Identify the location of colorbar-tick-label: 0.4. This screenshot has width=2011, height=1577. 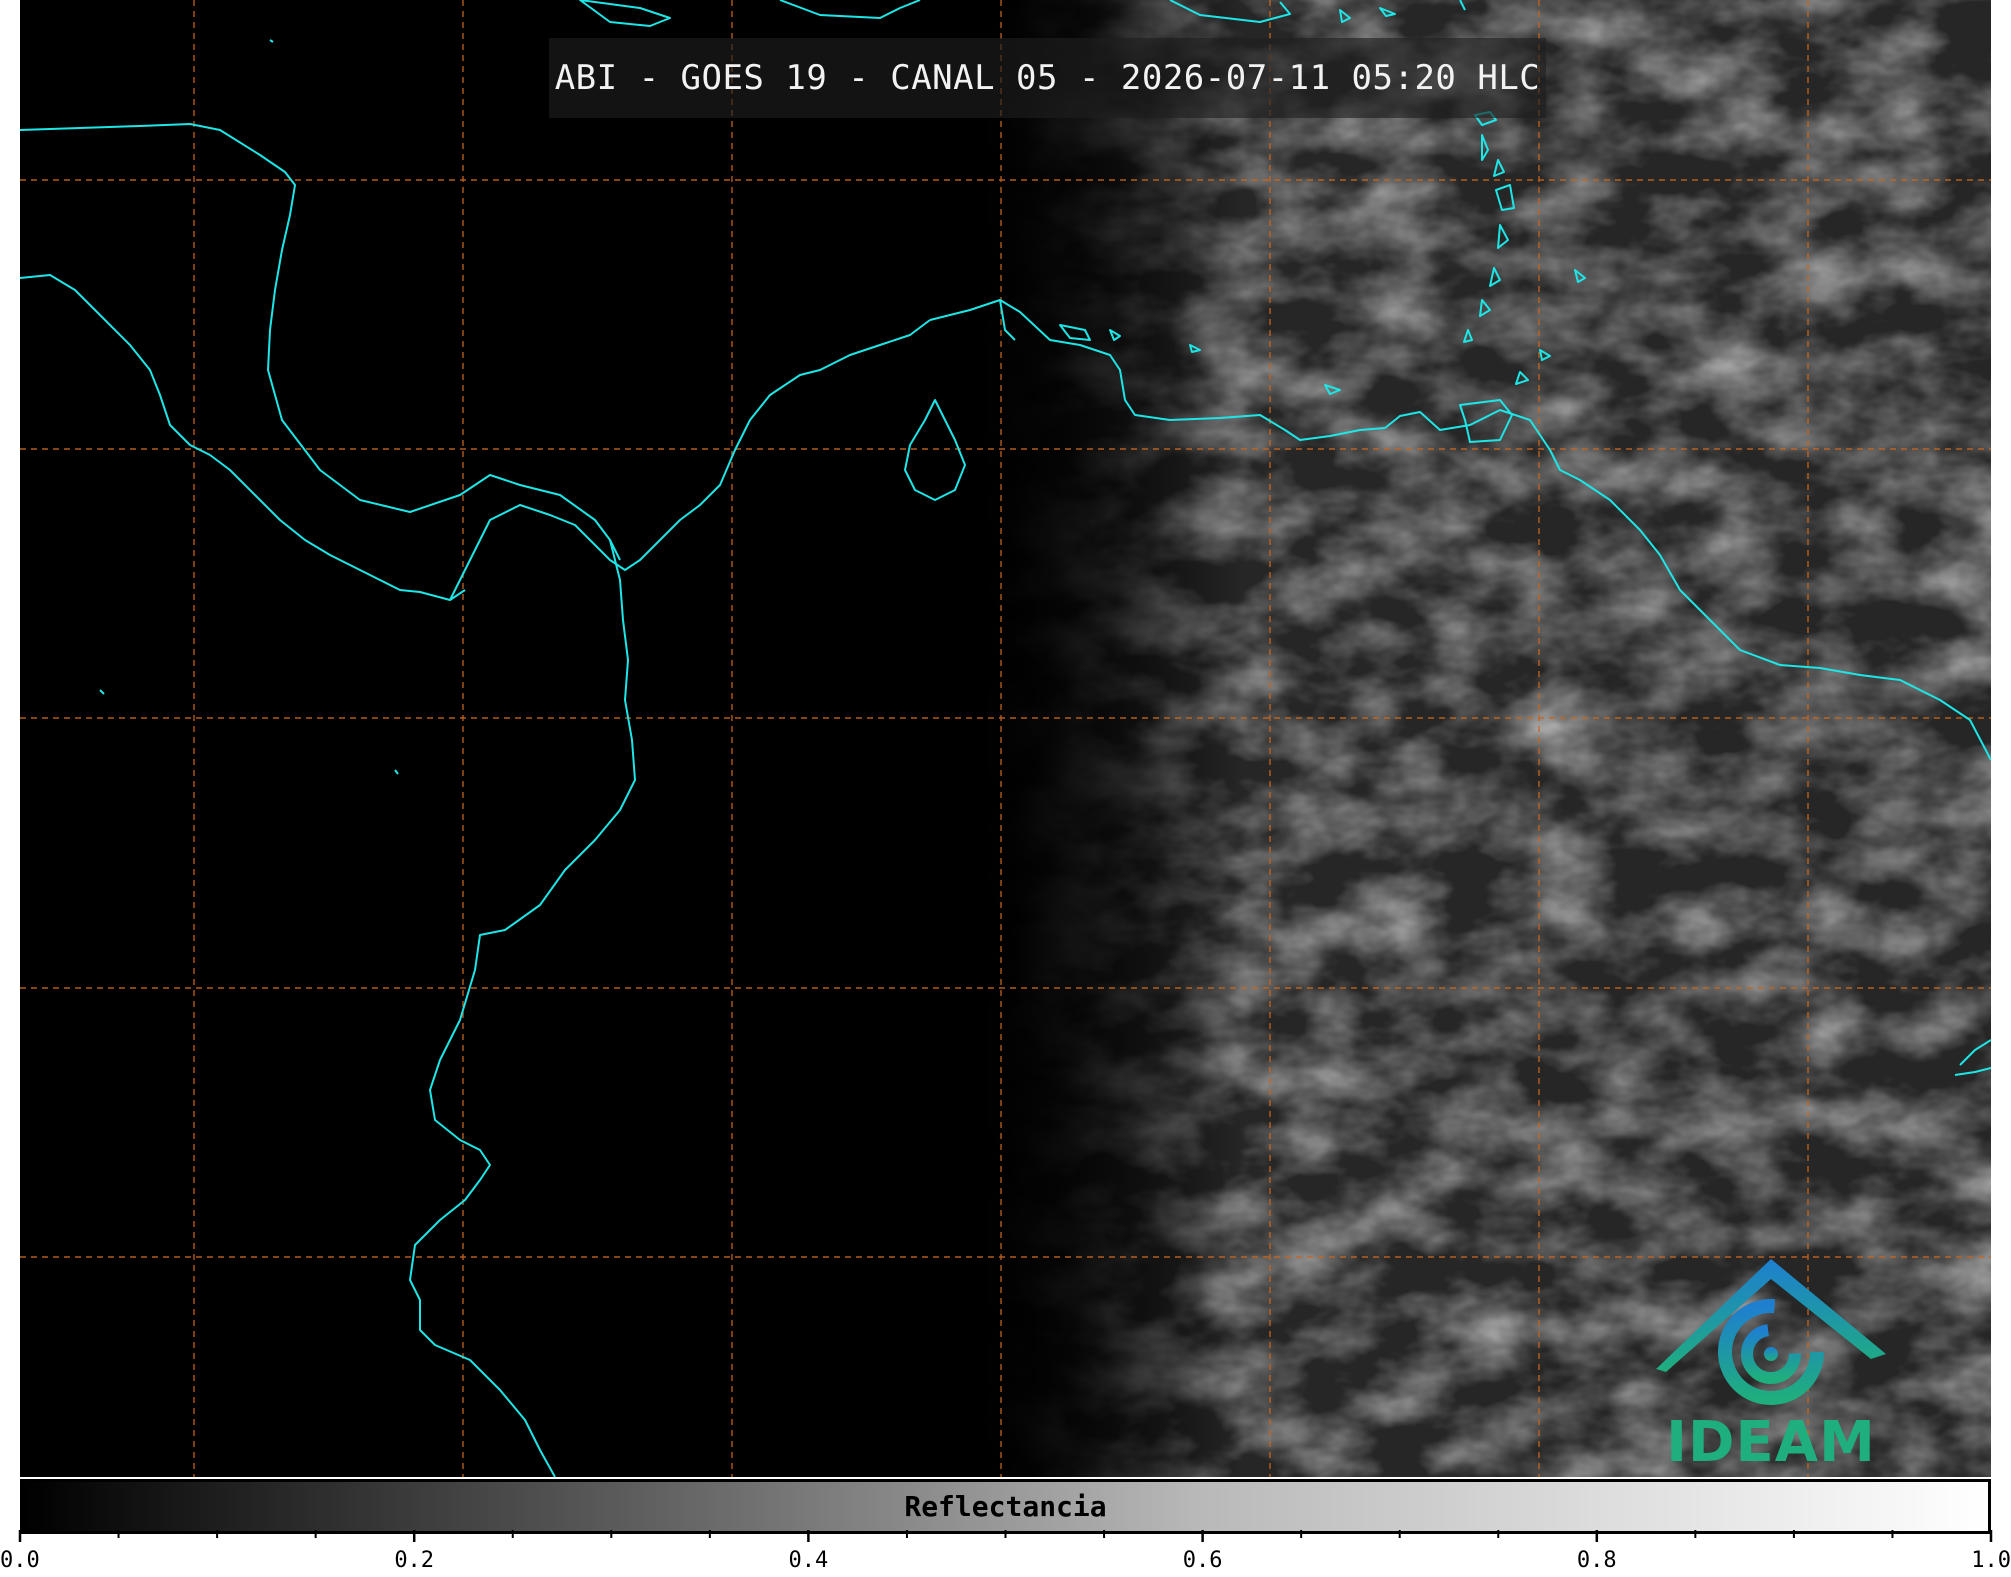
(809, 1560).